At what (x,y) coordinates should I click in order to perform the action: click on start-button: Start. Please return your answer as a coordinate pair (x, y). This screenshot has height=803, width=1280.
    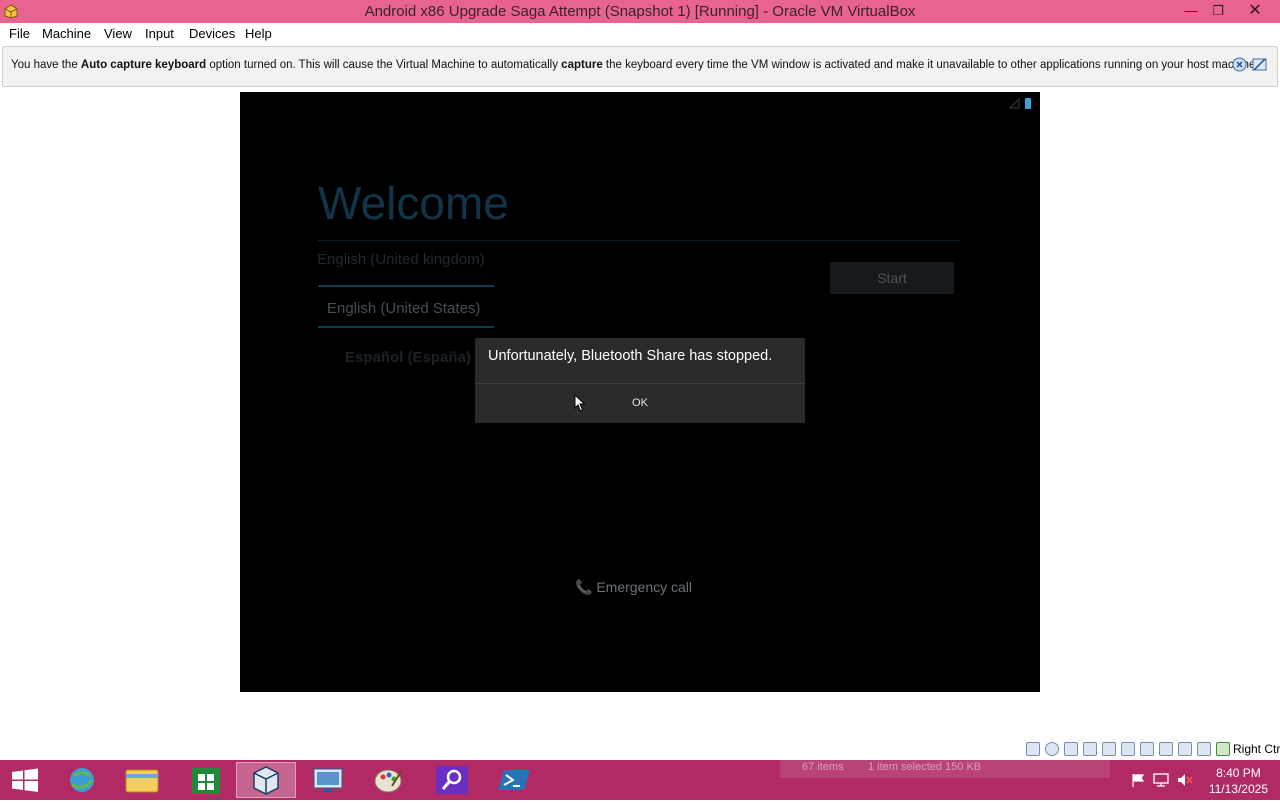
    Looking at the image, I should click on (892, 278).